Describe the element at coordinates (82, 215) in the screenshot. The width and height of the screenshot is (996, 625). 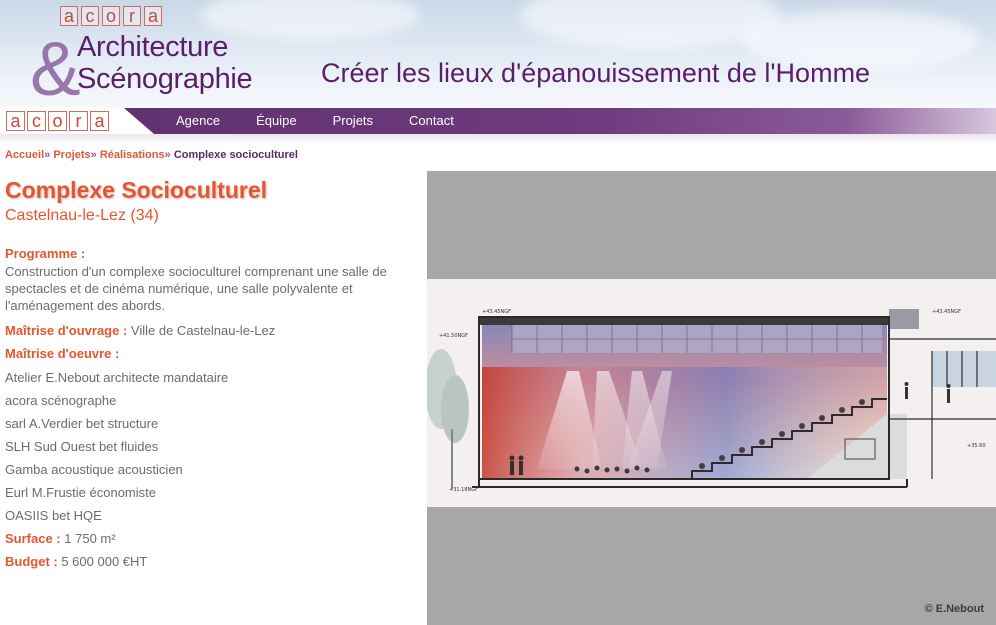
I see `project-location: Castelnau-le-Lez (34)` at that location.